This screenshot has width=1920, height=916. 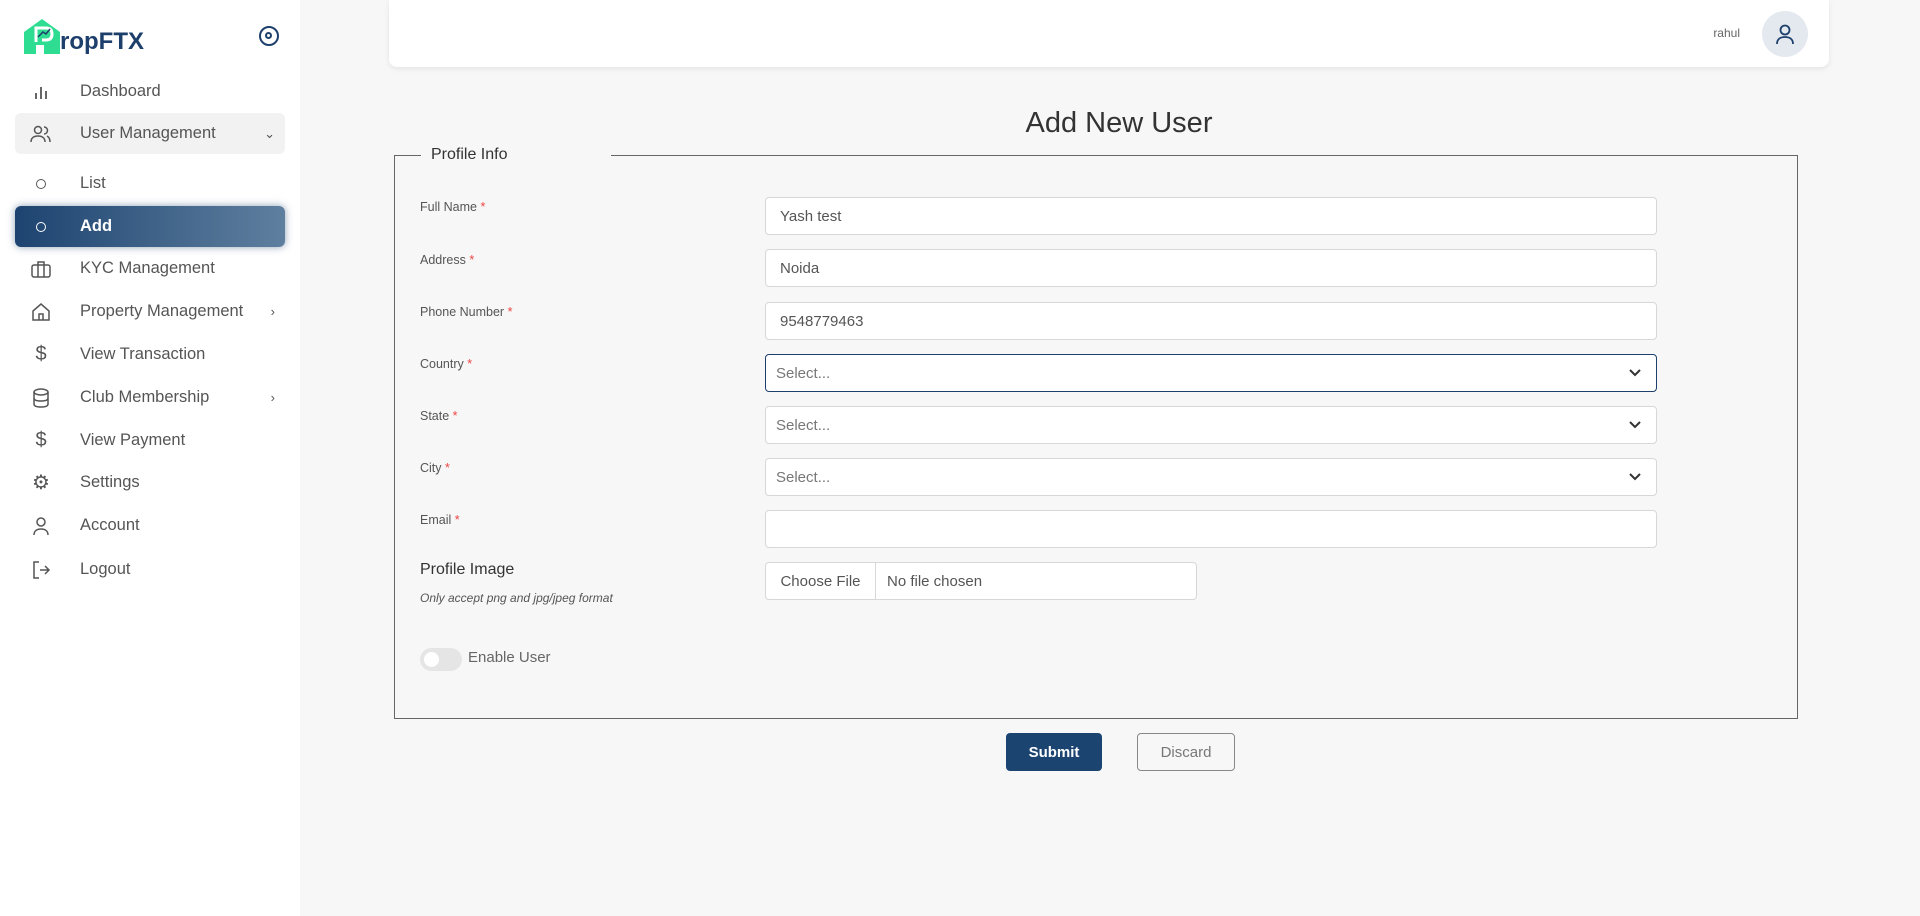 I want to click on email-label: Email *, so click(x=440, y=520).